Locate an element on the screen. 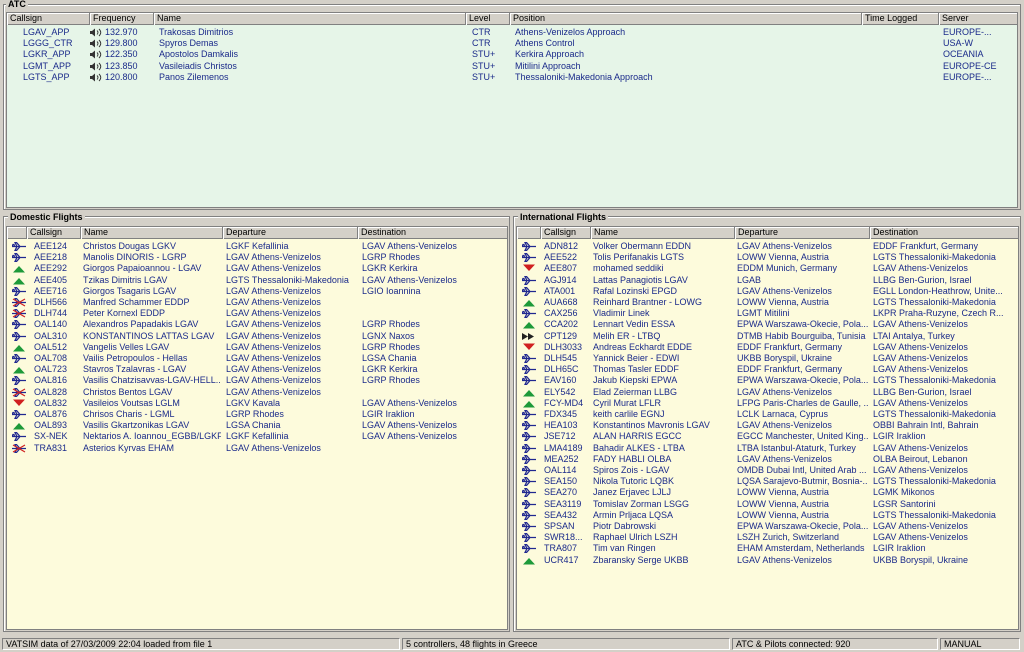 This screenshot has width=1024, height=652. domestic-cell-destination: LGSA Chania is located at coordinates (389, 358).